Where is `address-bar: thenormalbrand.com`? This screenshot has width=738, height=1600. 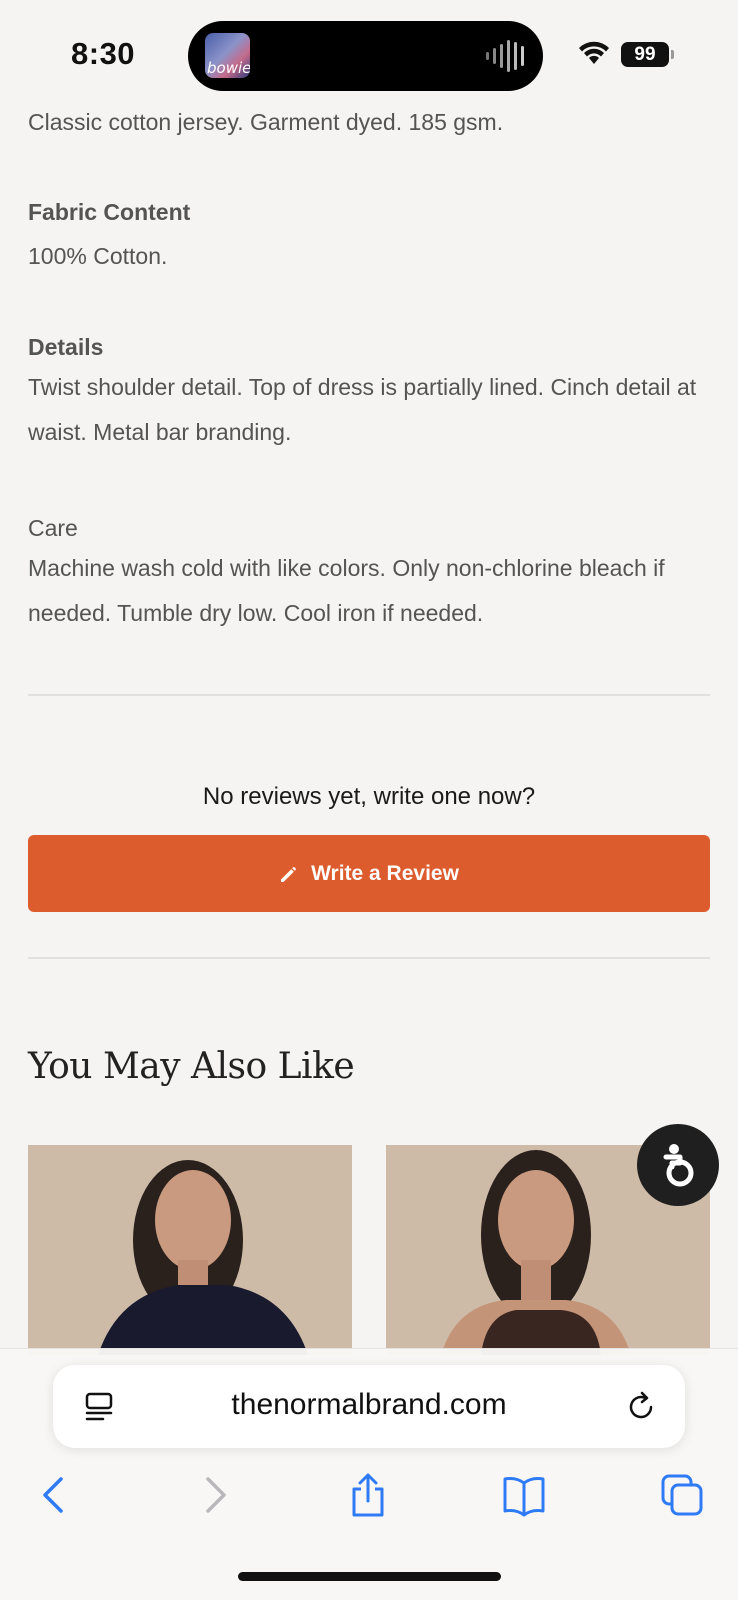 address-bar: thenormalbrand.com is located at coordinates (369, 1406).